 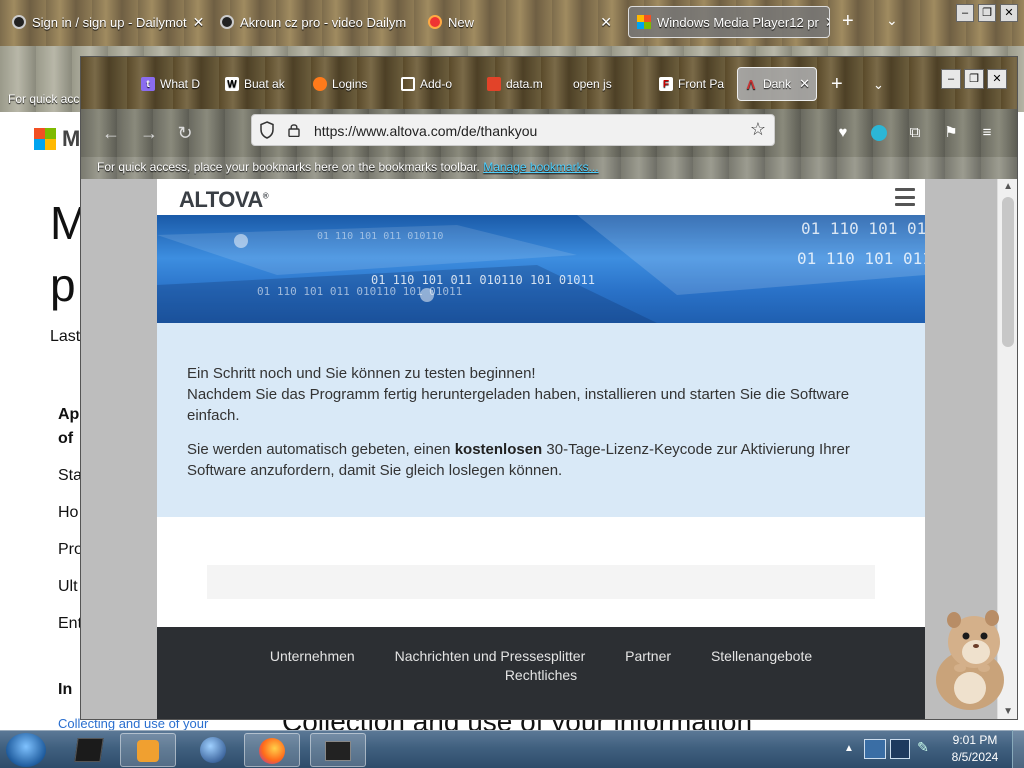 What do you see at coordinates (360, 291) in the screenshot?
I see `banner-binary-text: 01 110 101 011 010110 101 01011` at bounding box center [360, 291].